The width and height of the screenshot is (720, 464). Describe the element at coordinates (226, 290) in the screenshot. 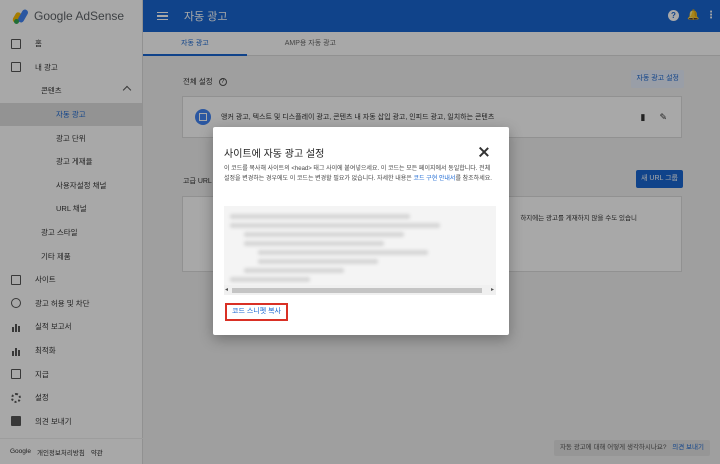

I see `scroll-left-icon: ◂` at that location.